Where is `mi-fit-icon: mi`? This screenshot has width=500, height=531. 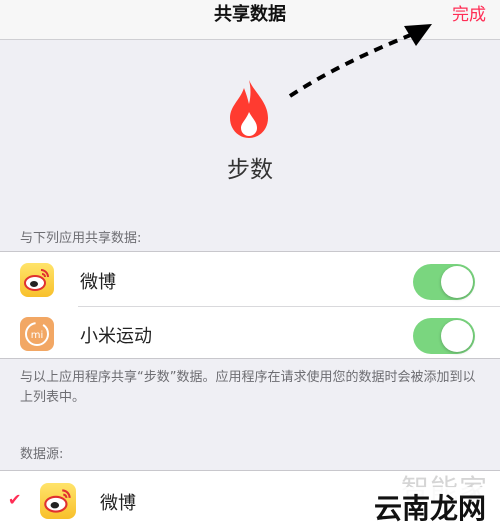
mi-fit-icon: mi is located at coordinates (37, 334).